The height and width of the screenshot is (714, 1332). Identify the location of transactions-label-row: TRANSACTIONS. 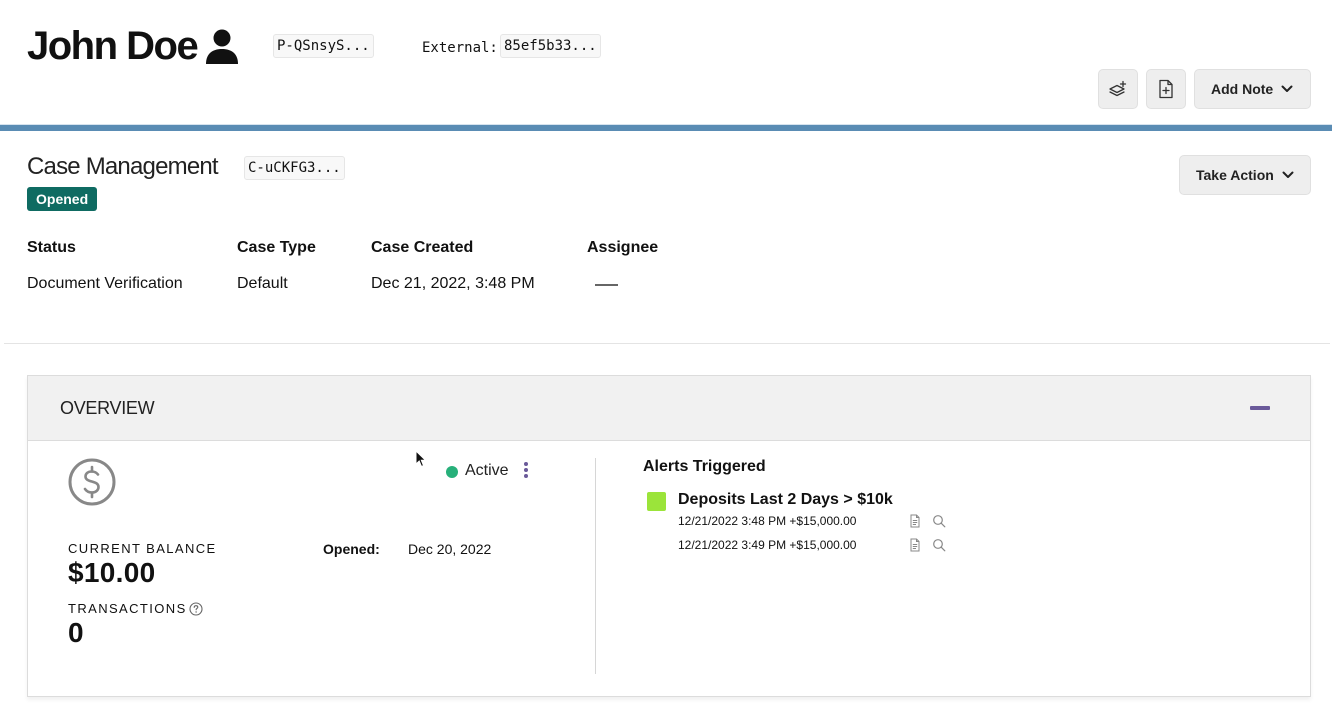
(135, 608).